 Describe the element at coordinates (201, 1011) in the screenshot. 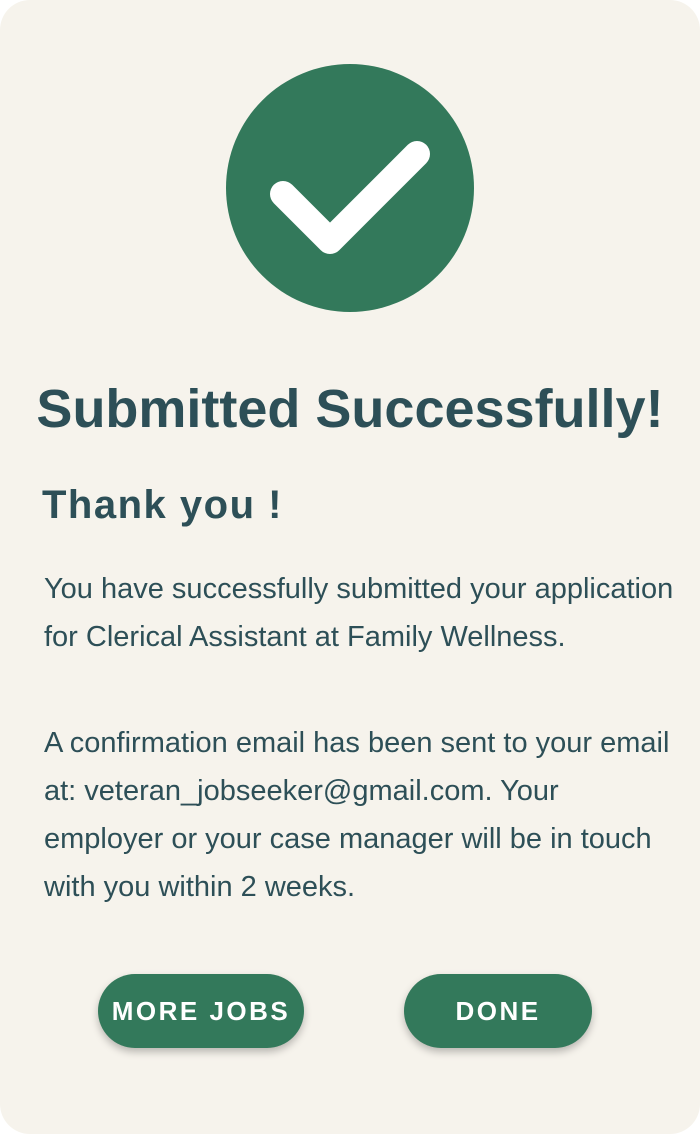

I see `more-jobs-button: MORE JOBS` at that location.